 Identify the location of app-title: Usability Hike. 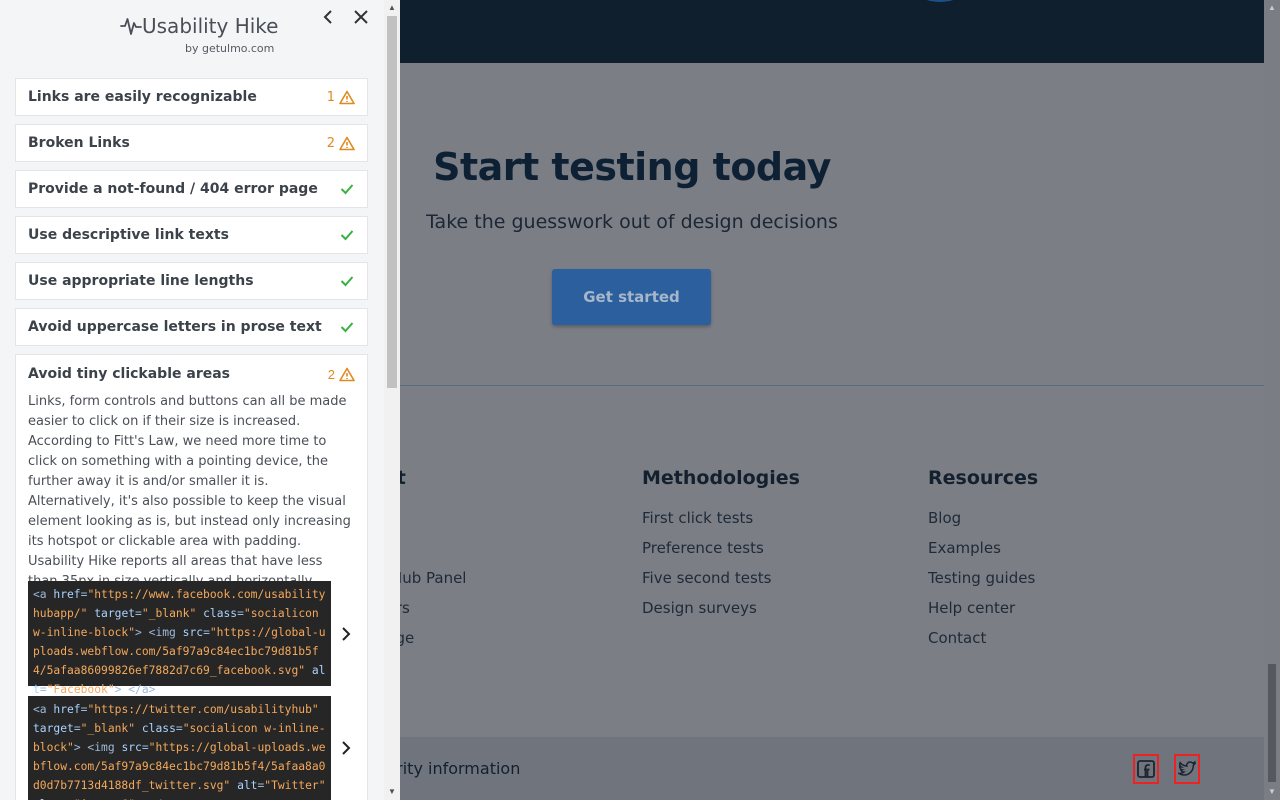
(210, 26).